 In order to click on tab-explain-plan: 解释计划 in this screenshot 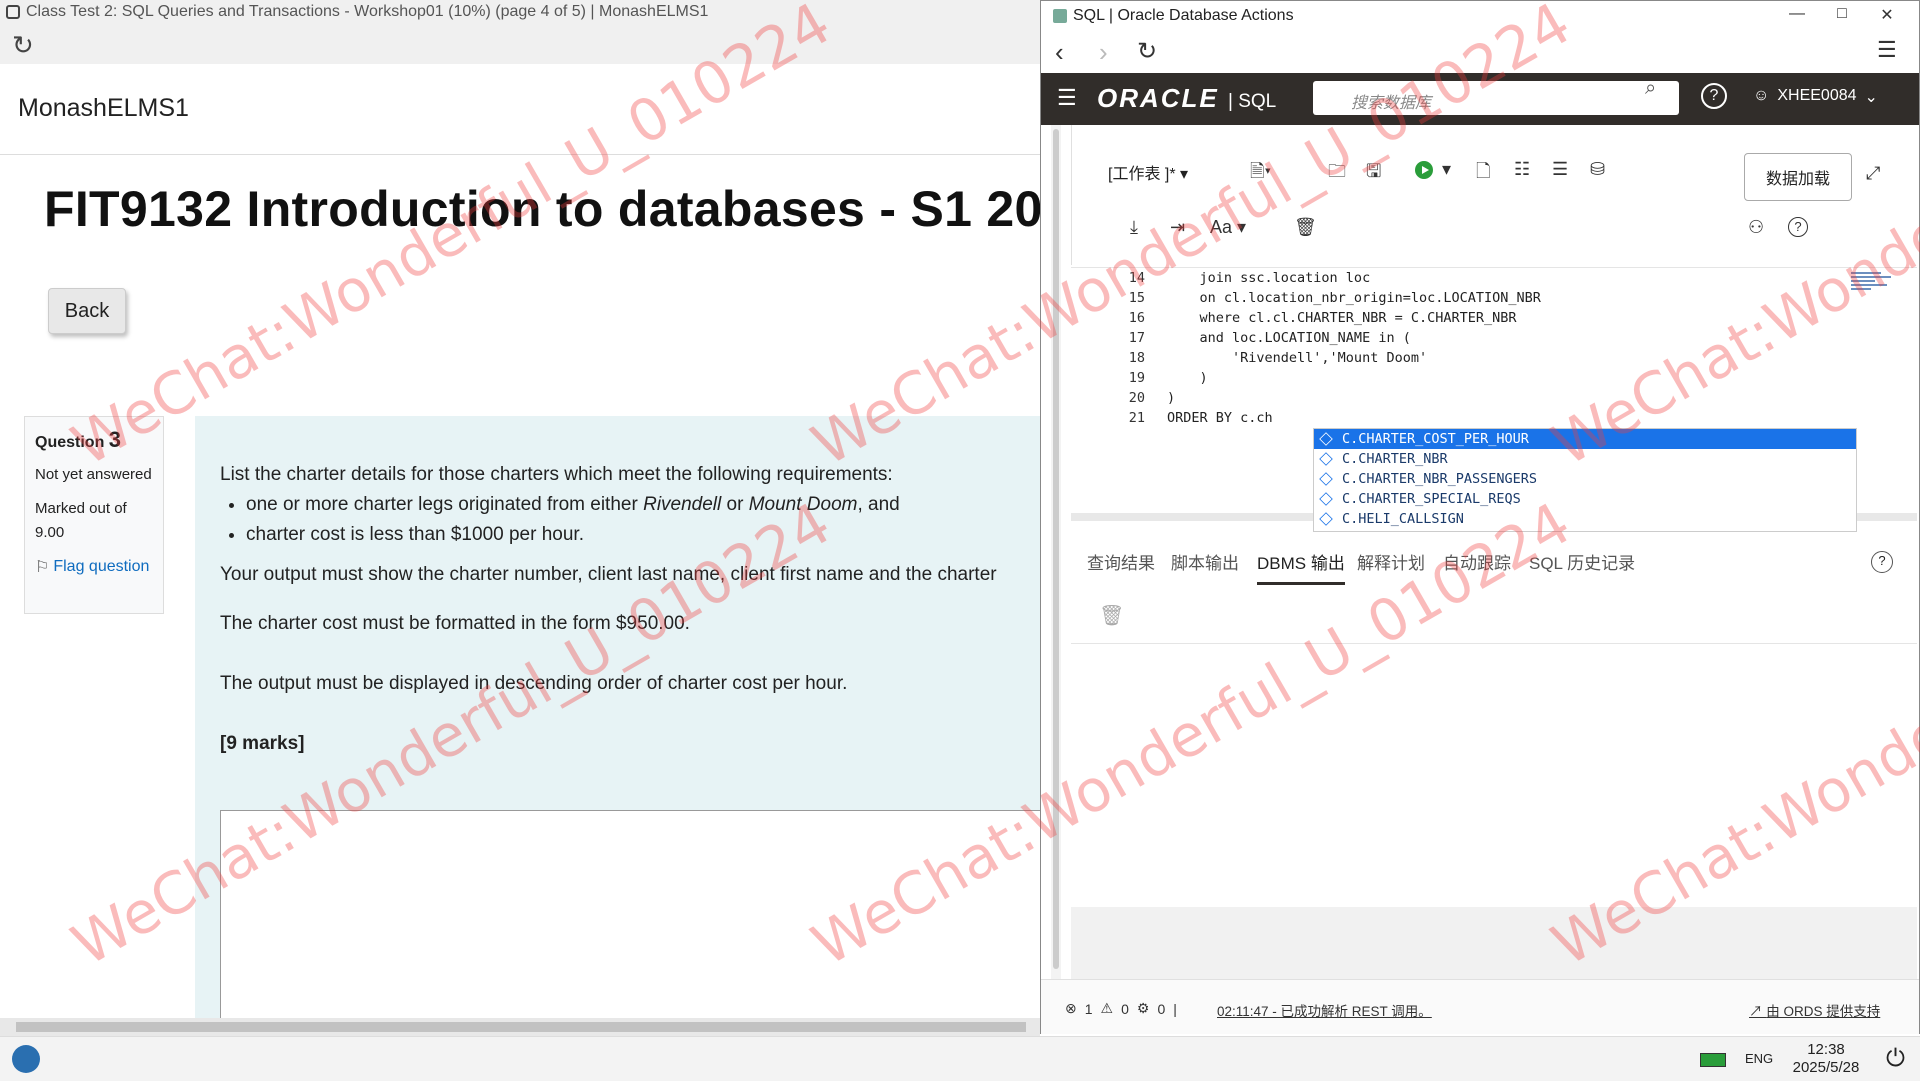, I will do `click(1391, 561)`.